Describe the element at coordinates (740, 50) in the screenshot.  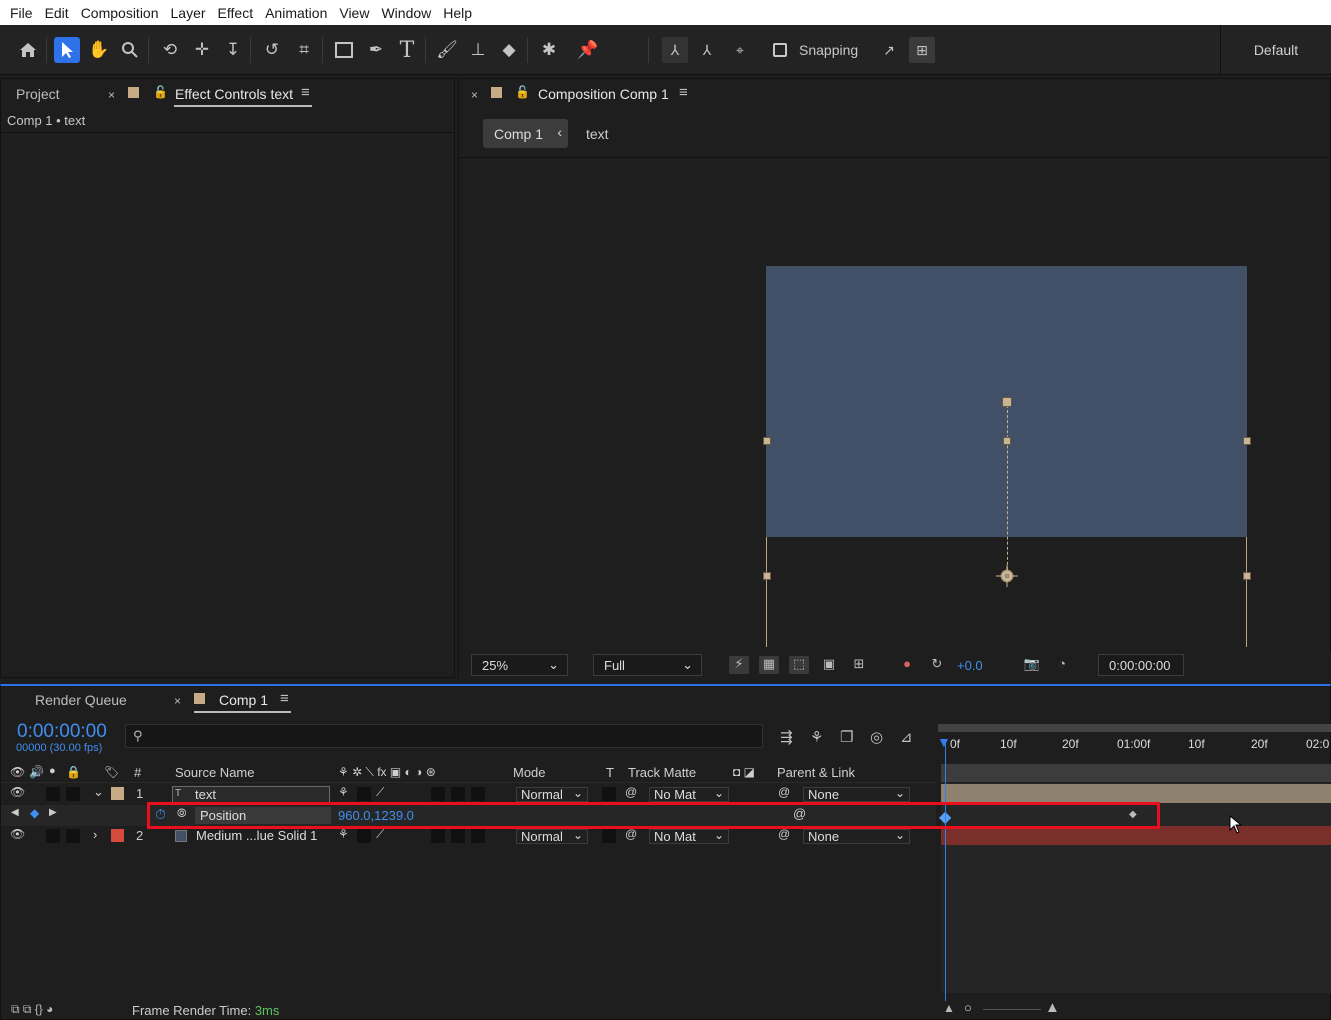
I see `view-axis-icon: ⌖` at that location.